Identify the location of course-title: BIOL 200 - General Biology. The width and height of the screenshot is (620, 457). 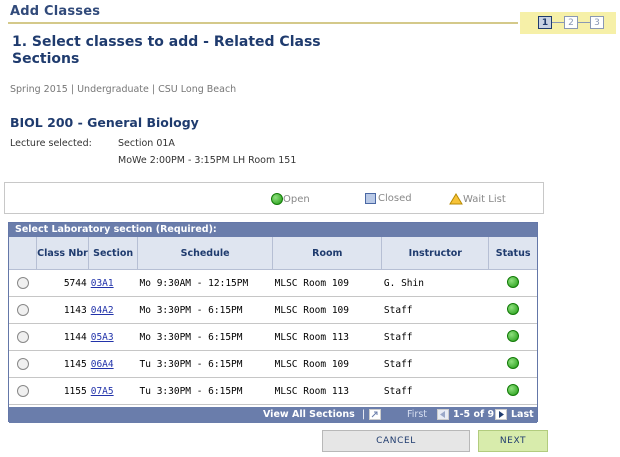
(104, 122).